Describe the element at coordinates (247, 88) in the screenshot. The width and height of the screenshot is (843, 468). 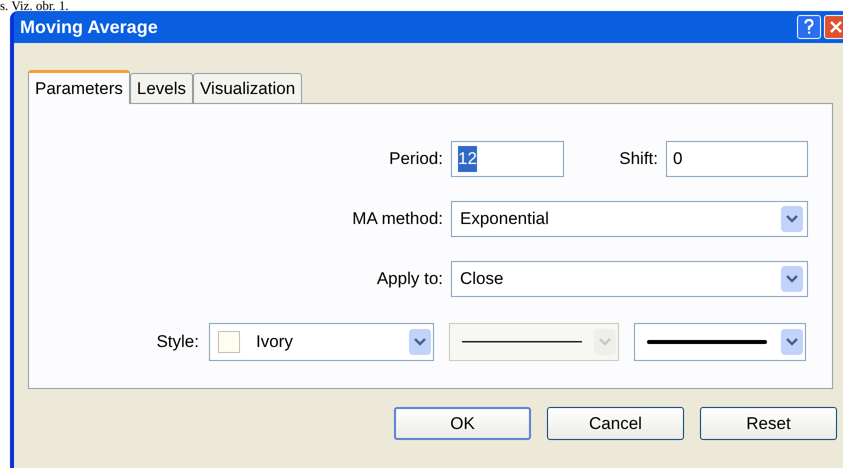
I see `tab: Visualization` at that location.